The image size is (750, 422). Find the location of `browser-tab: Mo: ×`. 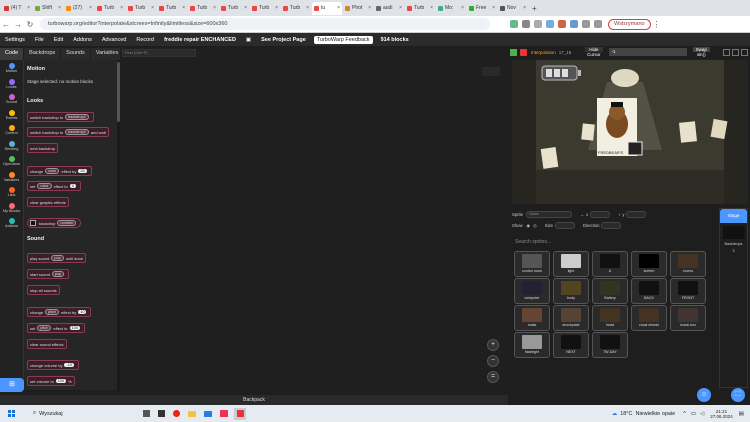

browser-tab: Mo: × is located at coordinates (451, 8).